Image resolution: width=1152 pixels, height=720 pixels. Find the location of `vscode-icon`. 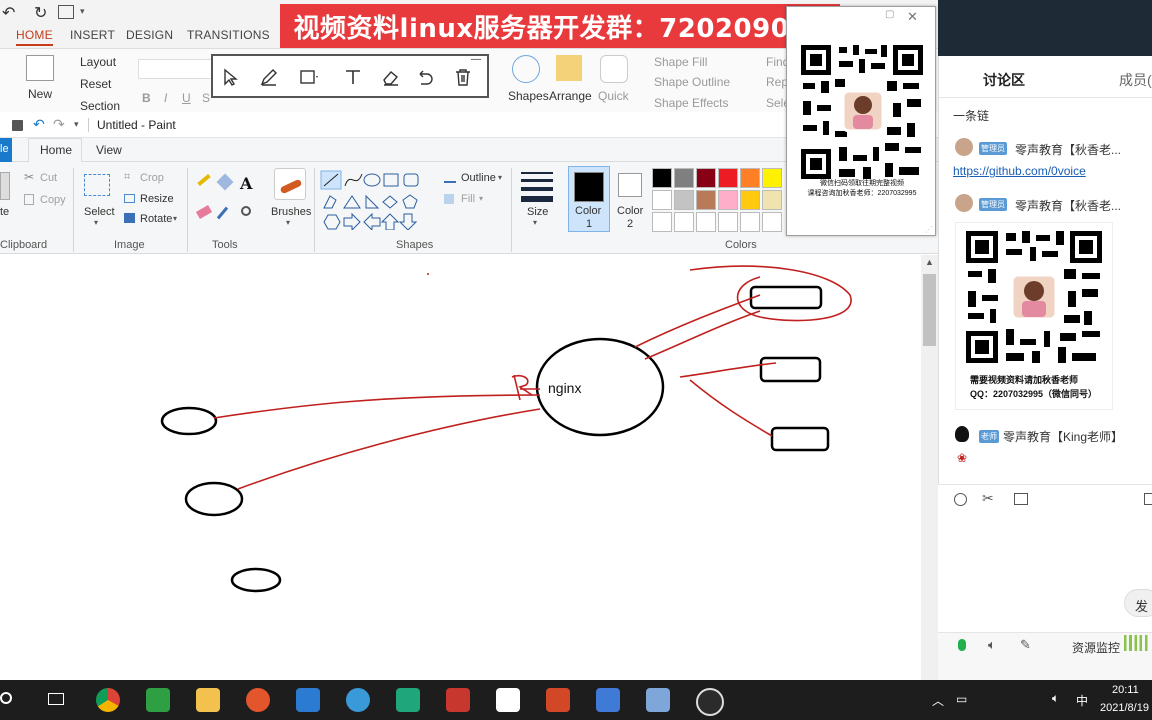

vscode-icon is located at coordinates (308, 700).